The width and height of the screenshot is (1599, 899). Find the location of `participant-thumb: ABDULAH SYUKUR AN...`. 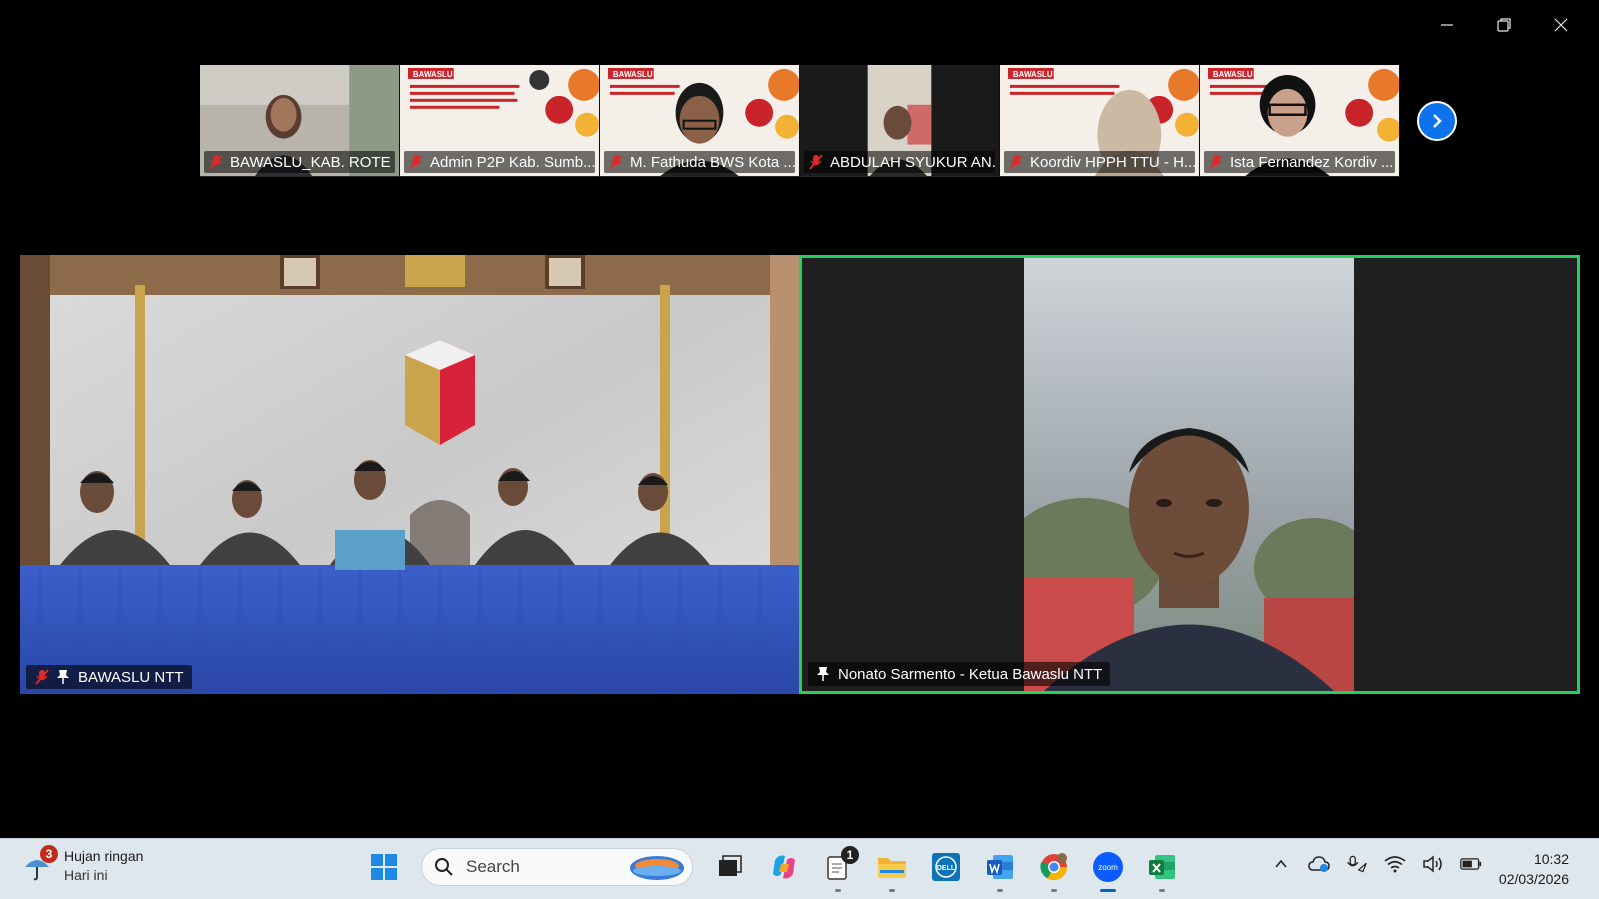

participant-thumb: ABDULAH SYUKUR AN... is located at coordinates (900, 121).